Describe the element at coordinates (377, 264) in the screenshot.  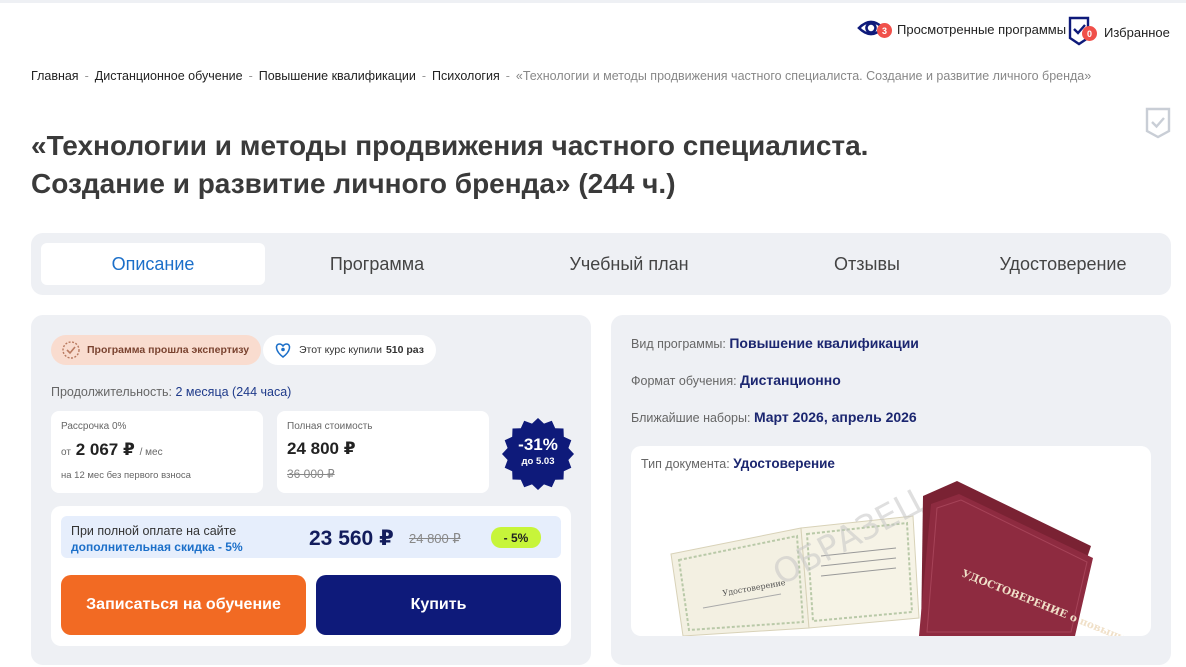
I see `tab-program: Программа` at that location.